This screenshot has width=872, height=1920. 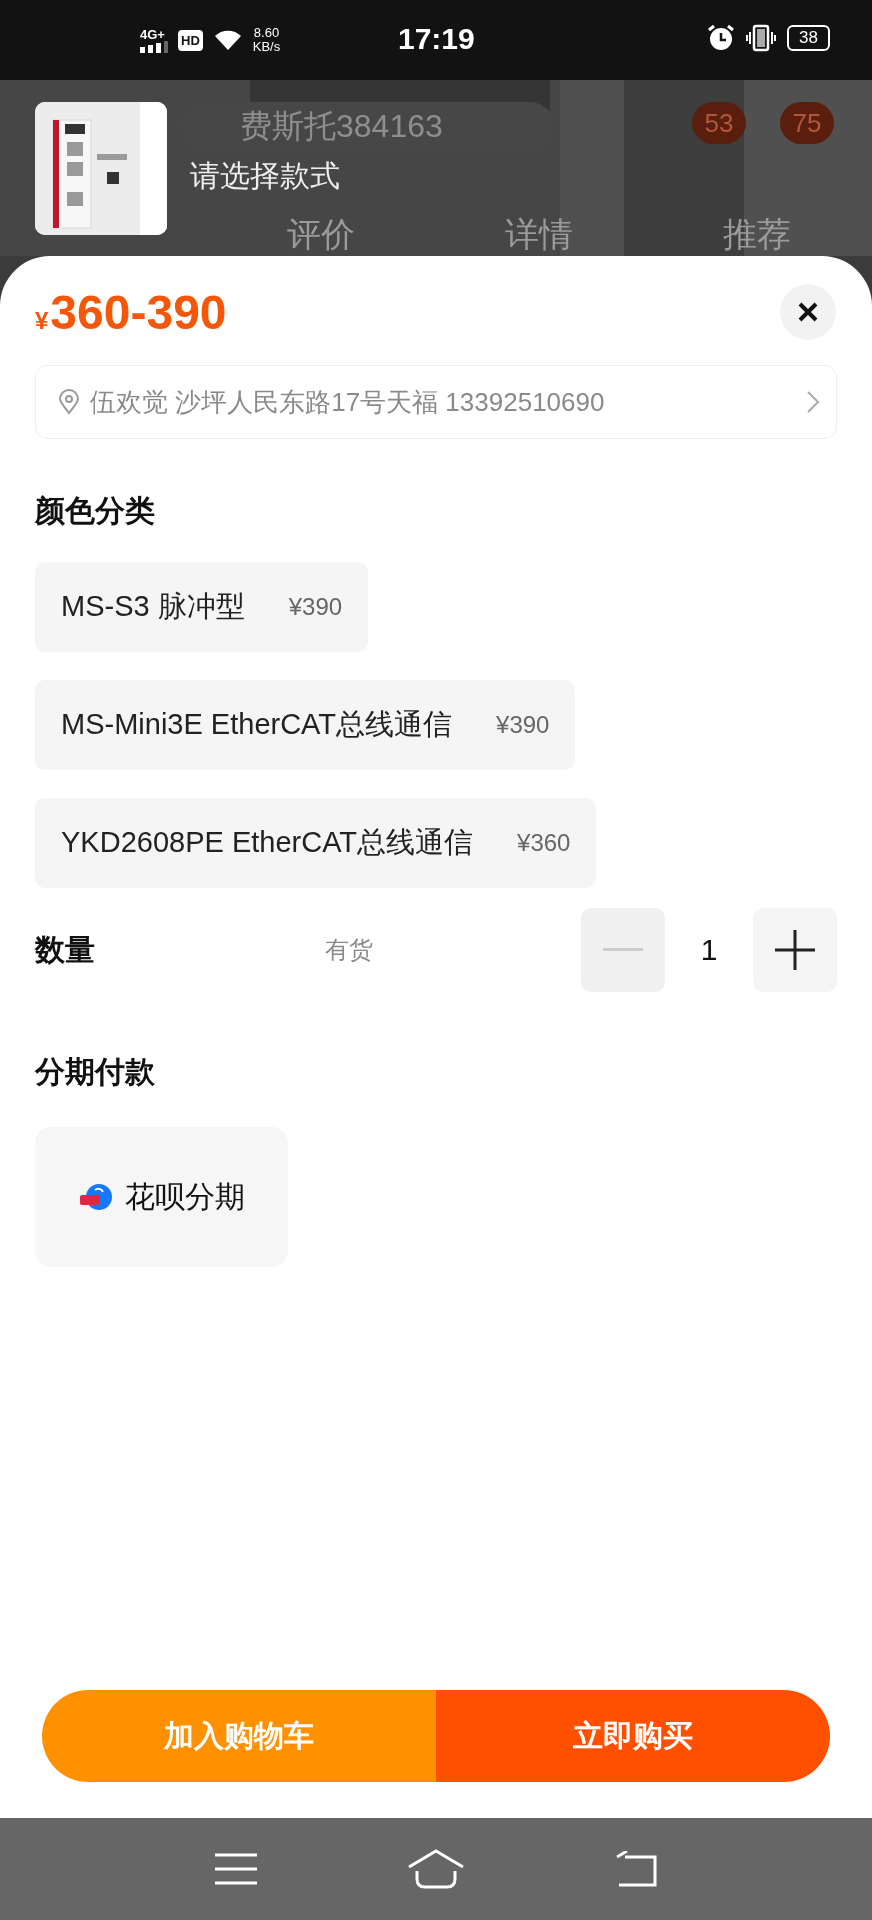 I want to click on menu-button, so click(x=236, y=1869).